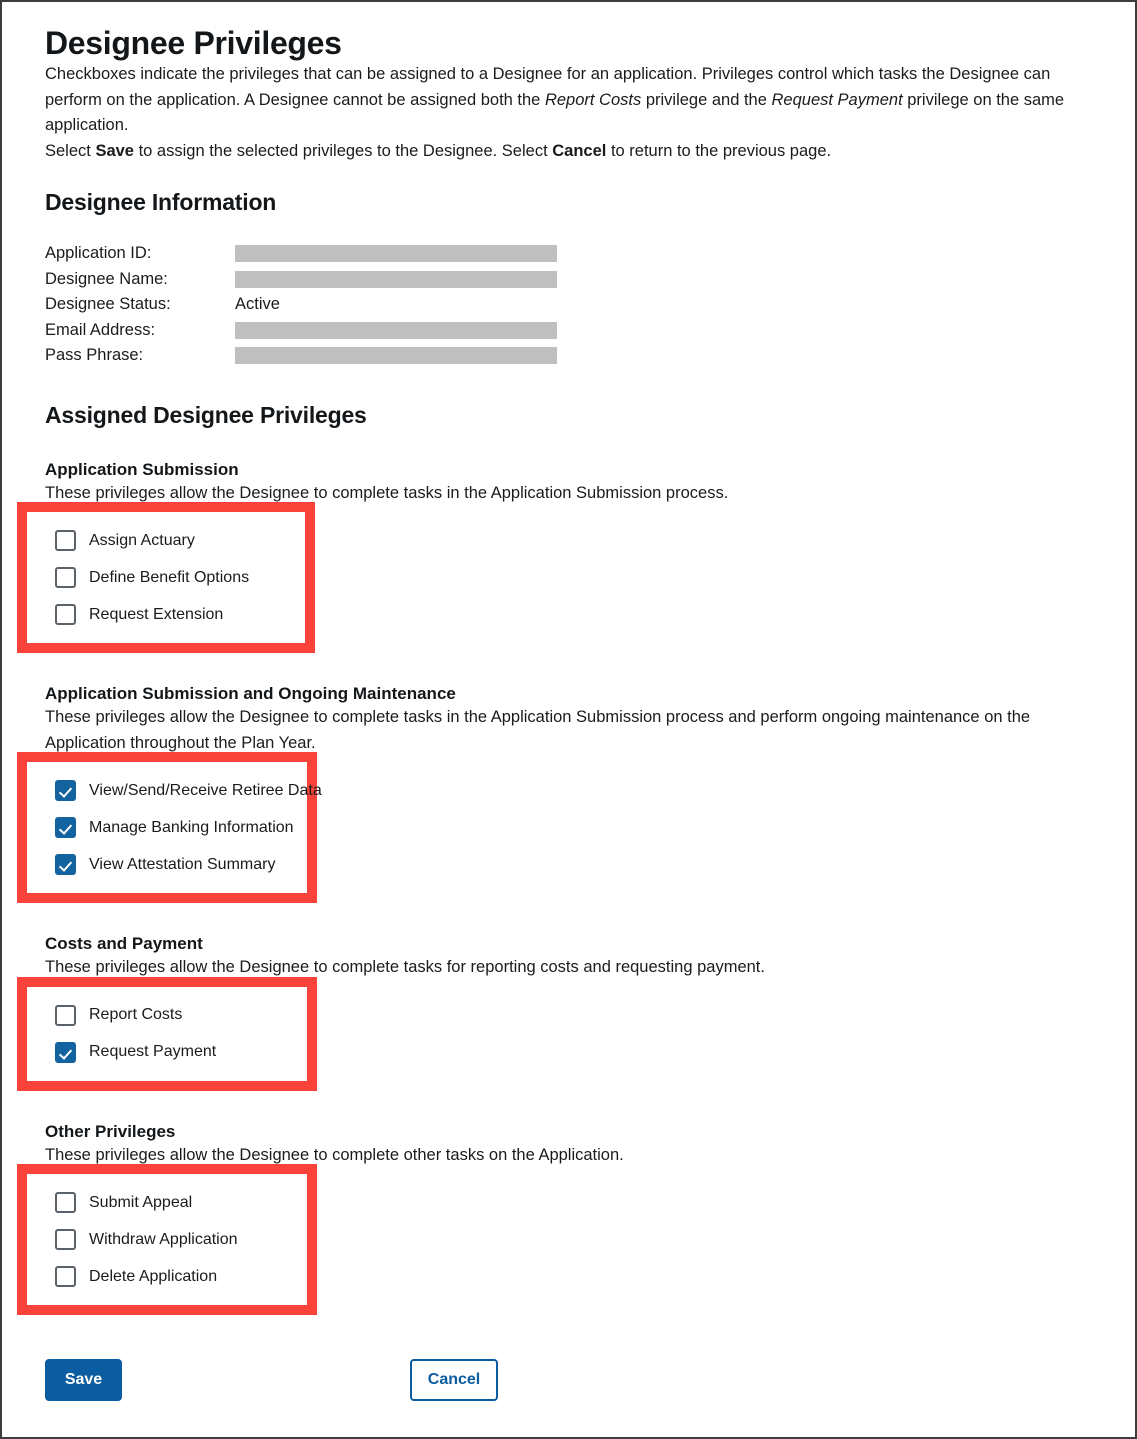 The height and width of the screenshot is (1439, 1137). What do you see at coordinates (257, 304) in the screenshot?
I see `info-row-value: Active` at bounding box center [257, 304].